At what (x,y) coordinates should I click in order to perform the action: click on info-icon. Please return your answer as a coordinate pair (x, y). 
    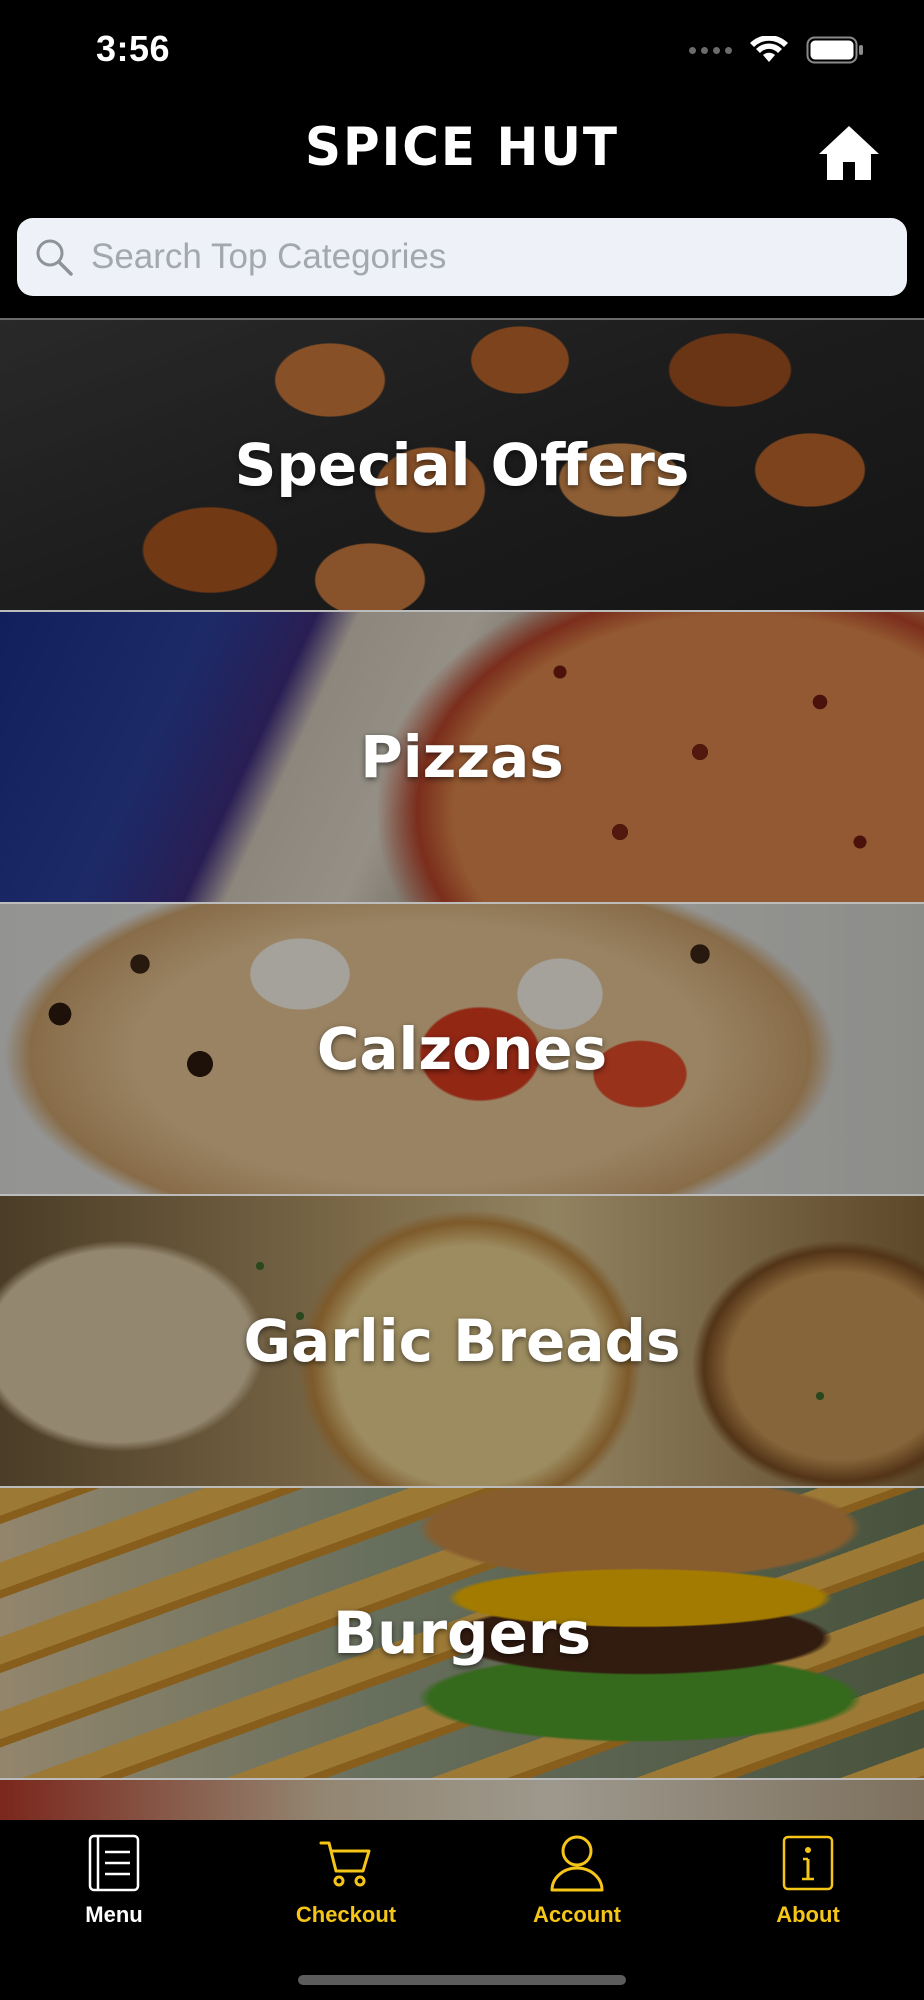
    Looking at the image, I should click on (808, 1863).